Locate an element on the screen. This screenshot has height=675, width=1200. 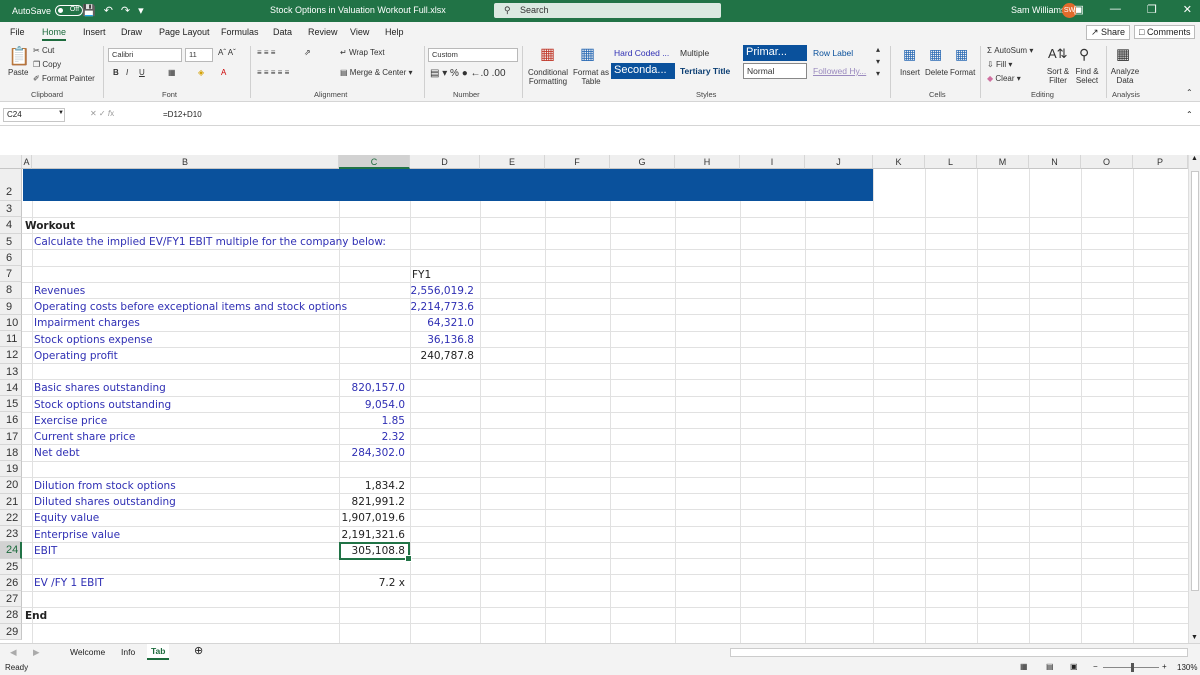
italic-icon: I is located at coordinates (127, 72).